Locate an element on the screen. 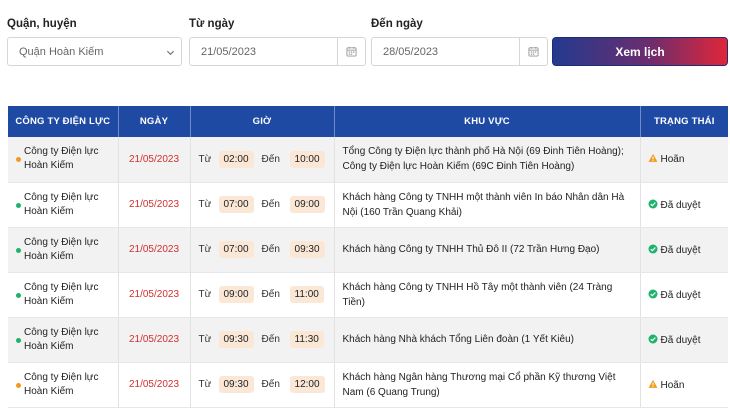 Image resolution: width=730 pixels, height=410 pixels. to-date-label: Đến ngày is located at coordinates (397, 24).